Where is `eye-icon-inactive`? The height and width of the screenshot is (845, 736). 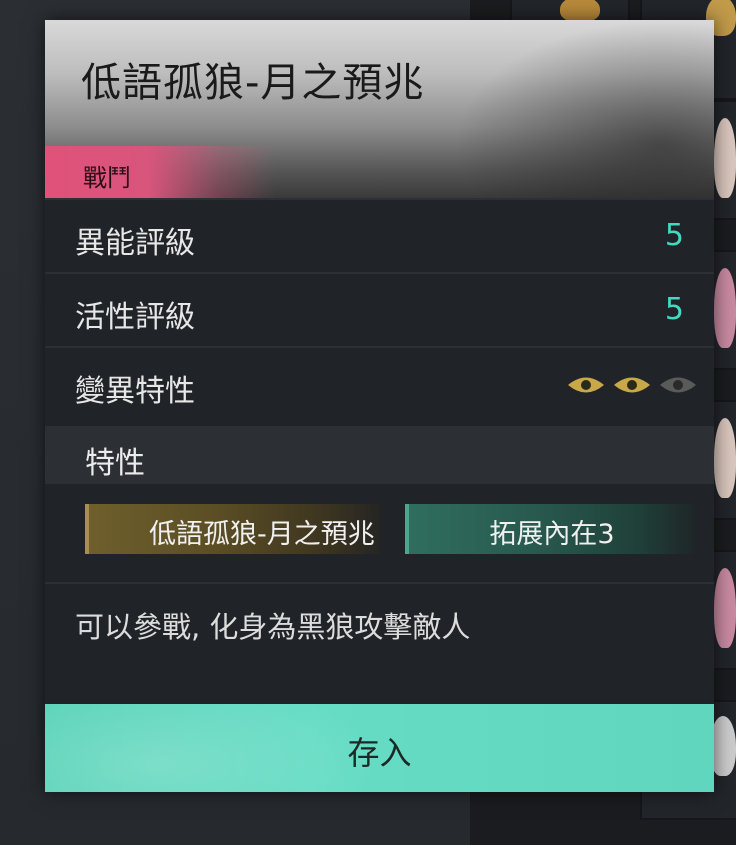 eye-icon-inactive is located at coordinates (678, 385).